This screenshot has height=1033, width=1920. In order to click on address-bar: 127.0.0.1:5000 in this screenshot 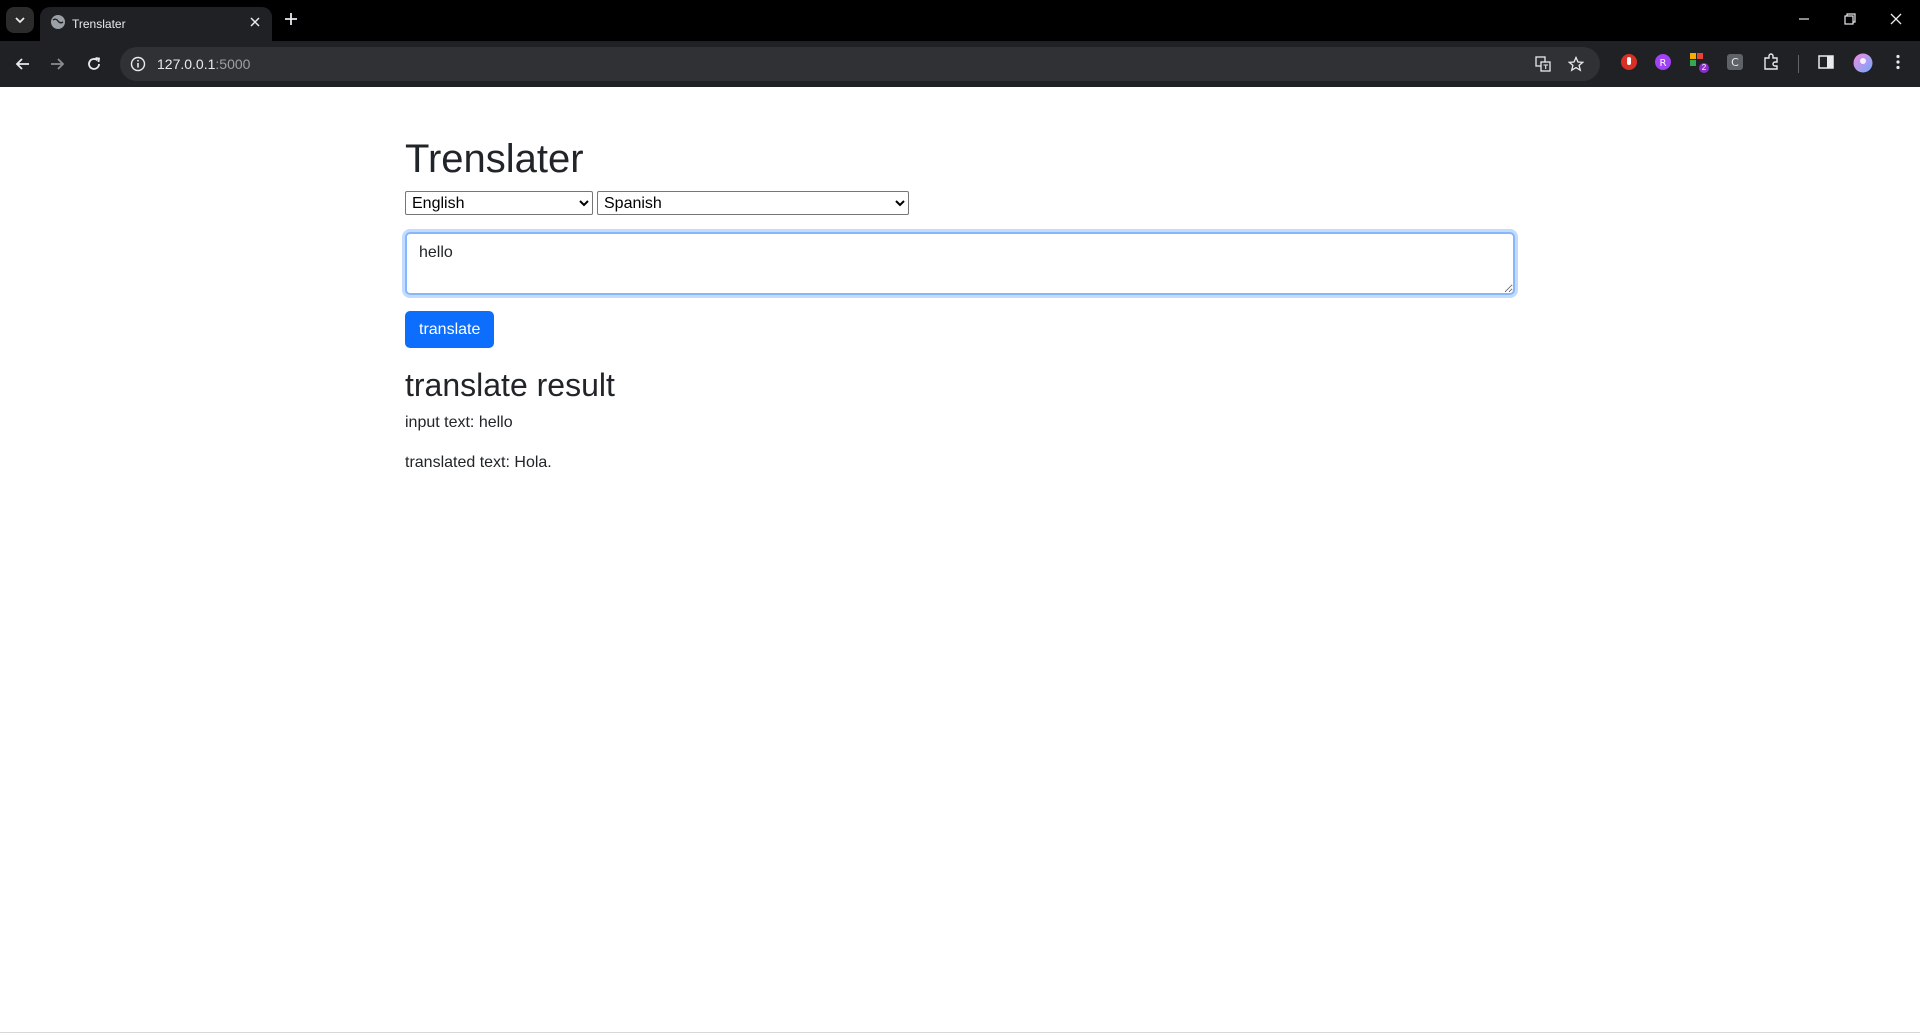, I will do `click(860, 64)`.